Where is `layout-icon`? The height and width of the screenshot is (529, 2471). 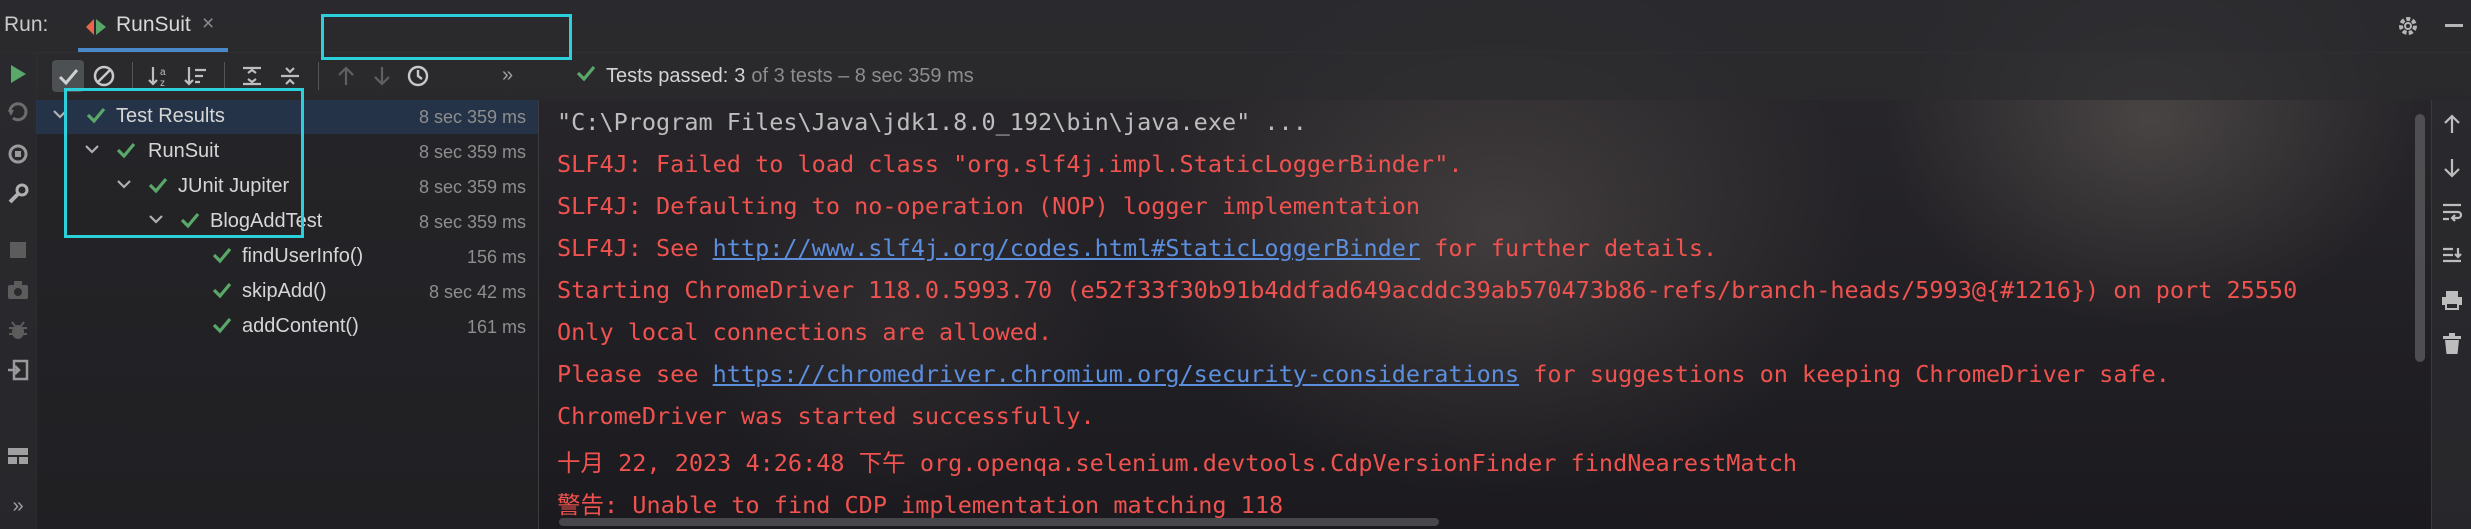
layout-icon is located at coordinates (18, 456).